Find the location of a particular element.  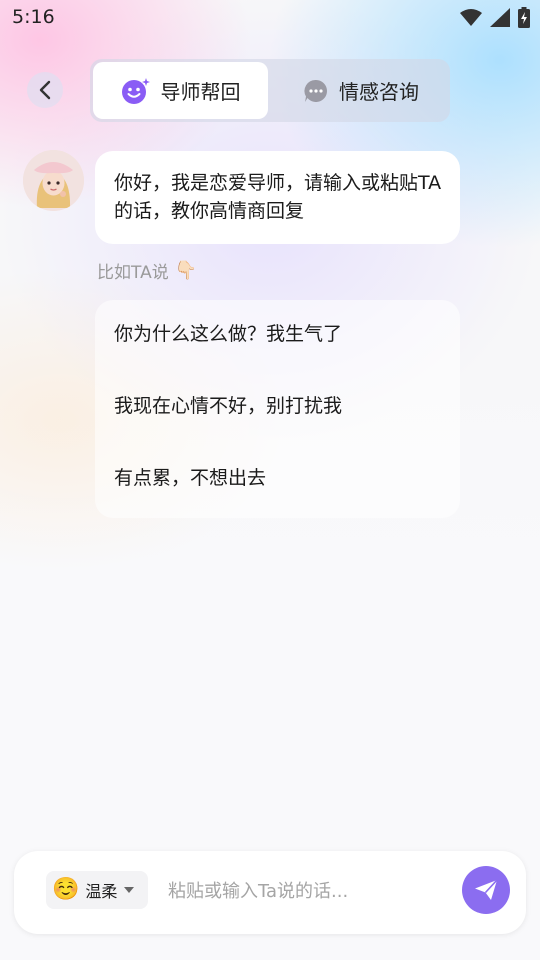

chevron-left-icon is located at coordinates (45, 90).